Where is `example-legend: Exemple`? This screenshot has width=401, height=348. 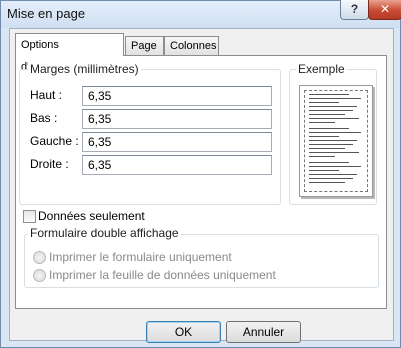 example-legend: Exemple is located at coordinates (321, 69).